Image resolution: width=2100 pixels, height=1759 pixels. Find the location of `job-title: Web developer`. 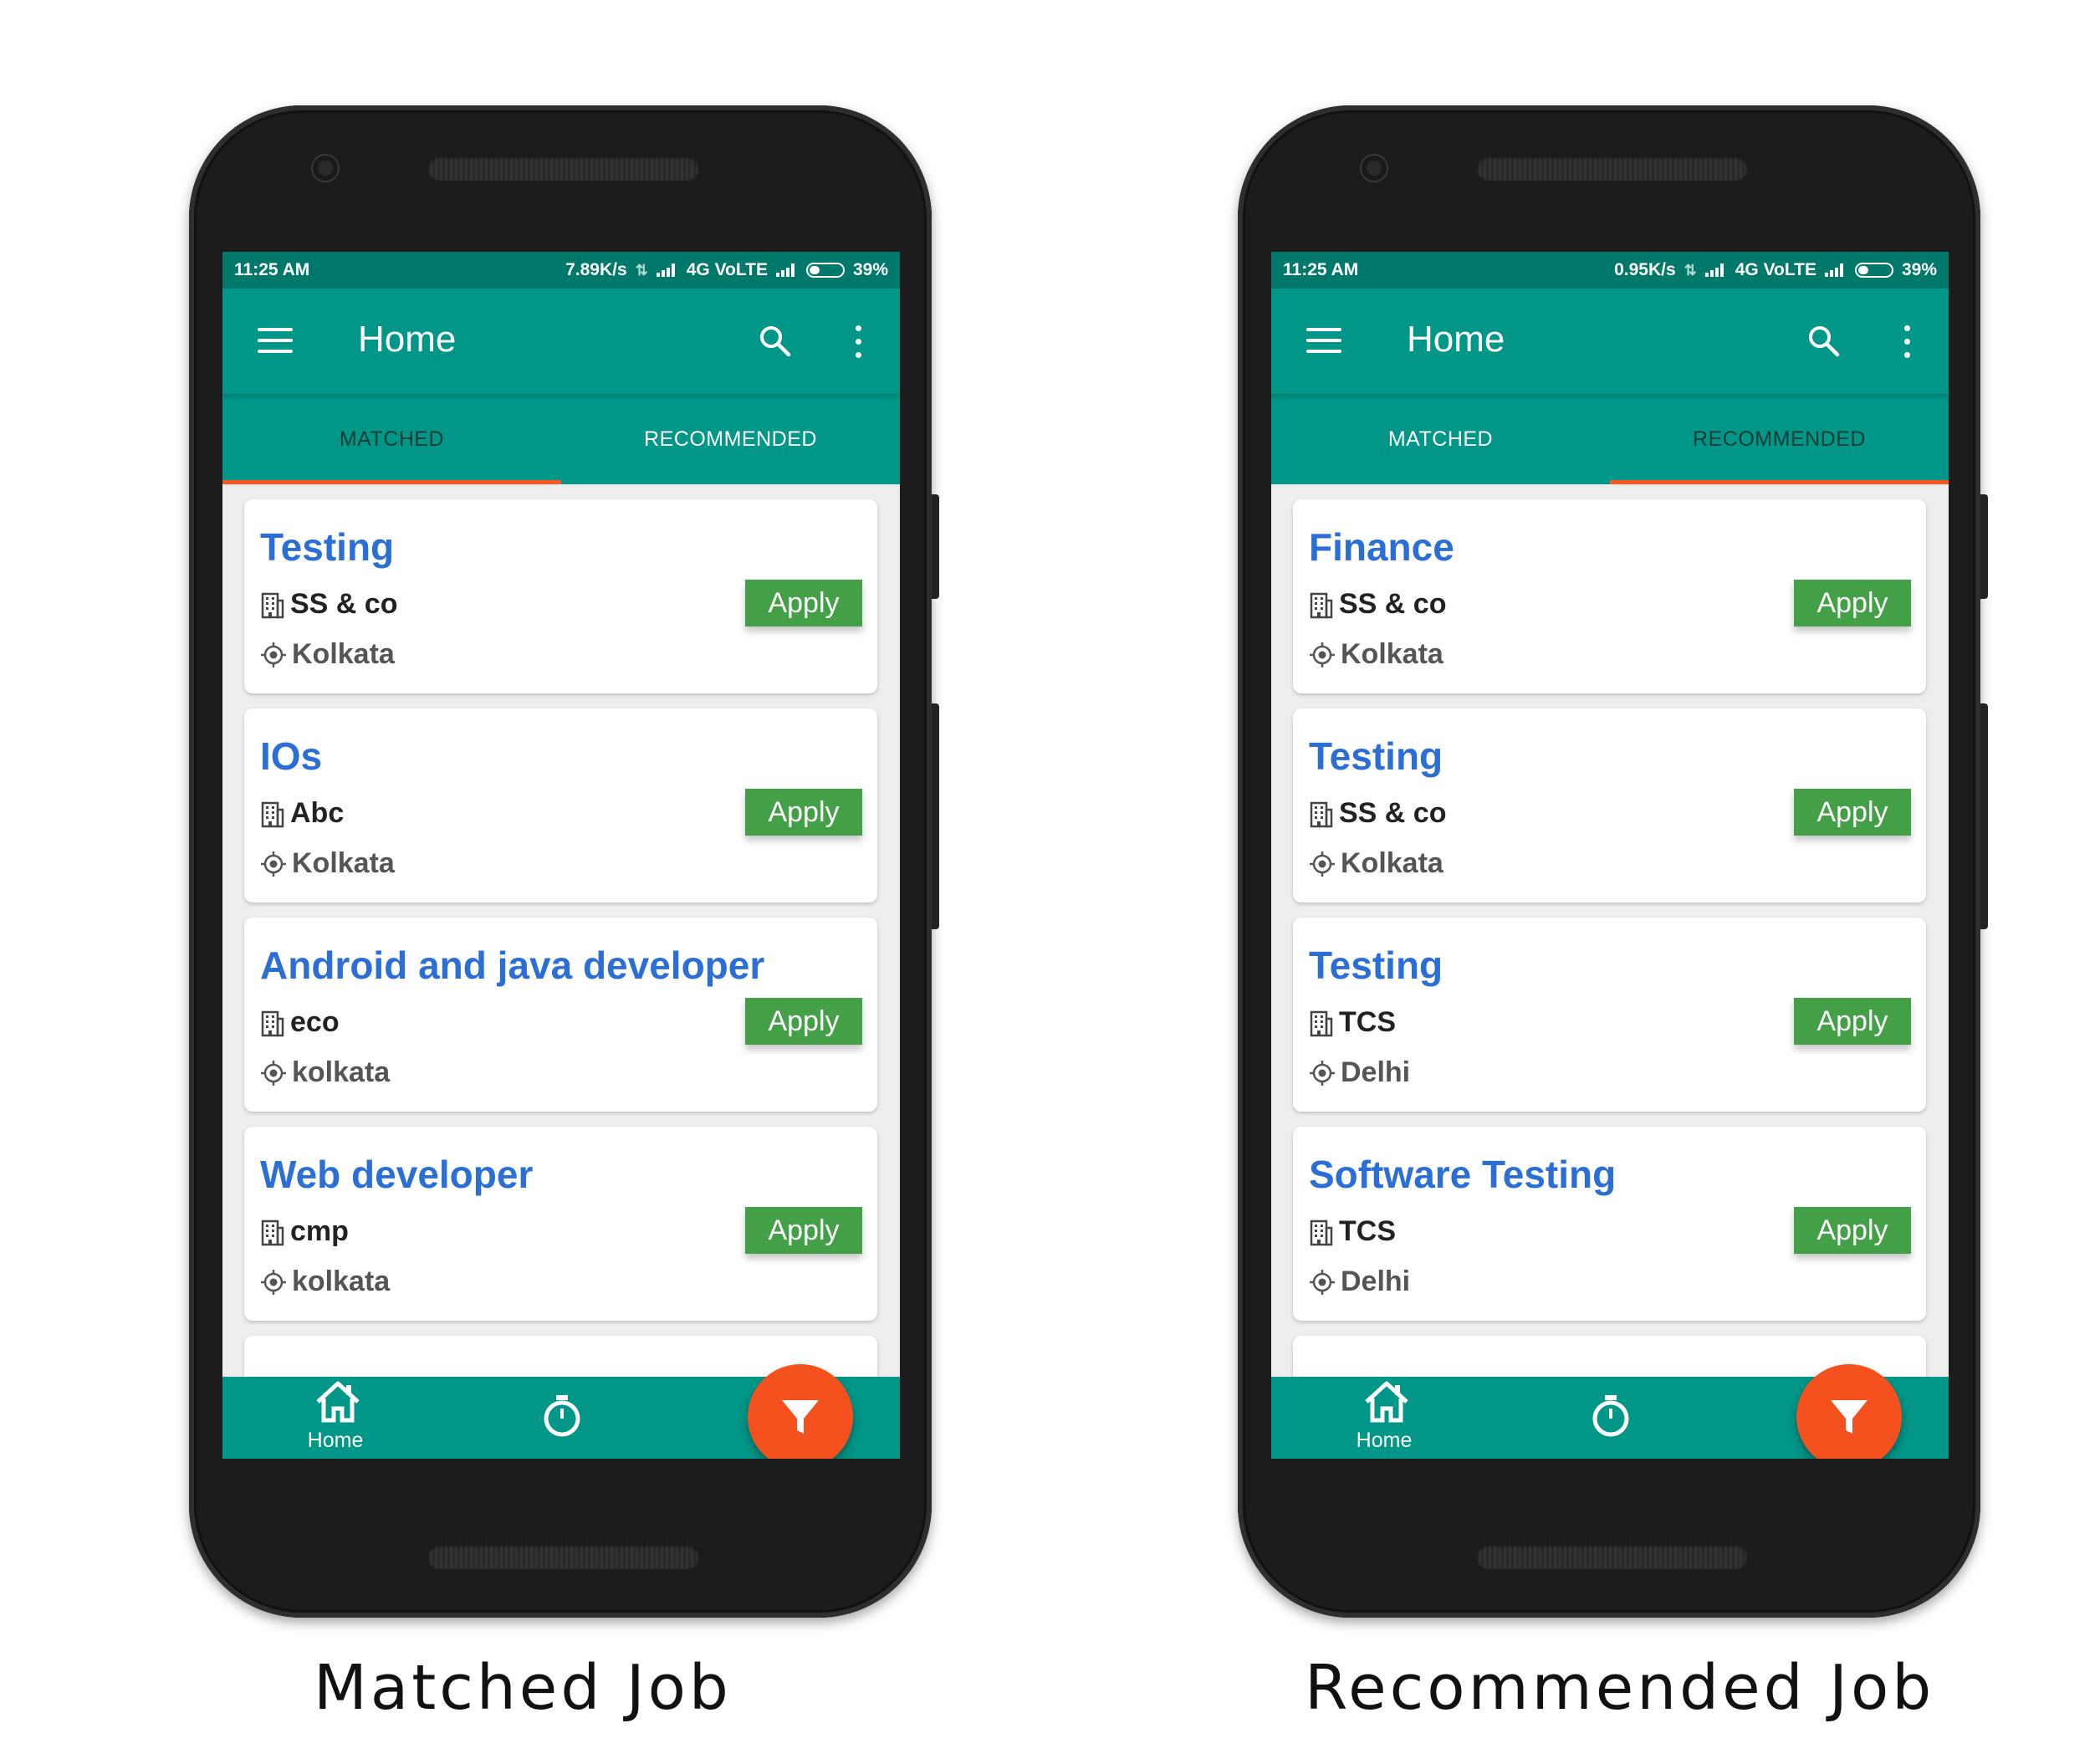

job-title: Web developer is located at coordinates (396, 1175).